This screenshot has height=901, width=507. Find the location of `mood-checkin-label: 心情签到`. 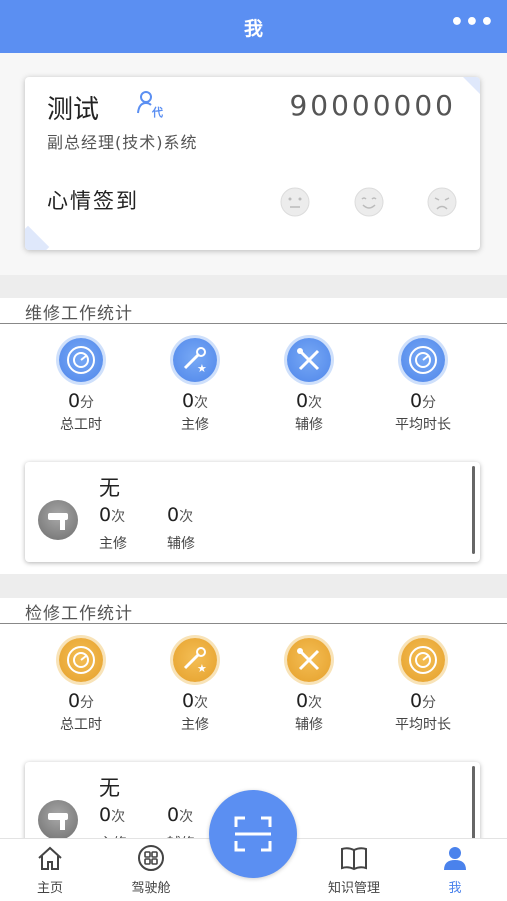

mood-checkin-label: 心情签到 is located at coordinates (93, 201).